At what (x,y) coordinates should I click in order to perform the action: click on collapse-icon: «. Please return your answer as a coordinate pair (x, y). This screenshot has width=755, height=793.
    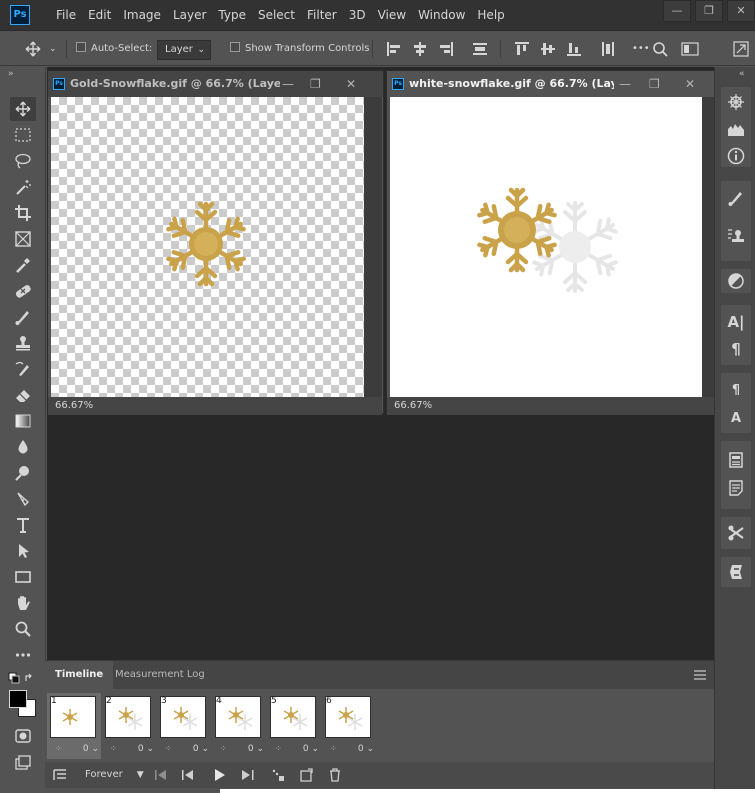
    Looking at the image, I should click on (742, 74).